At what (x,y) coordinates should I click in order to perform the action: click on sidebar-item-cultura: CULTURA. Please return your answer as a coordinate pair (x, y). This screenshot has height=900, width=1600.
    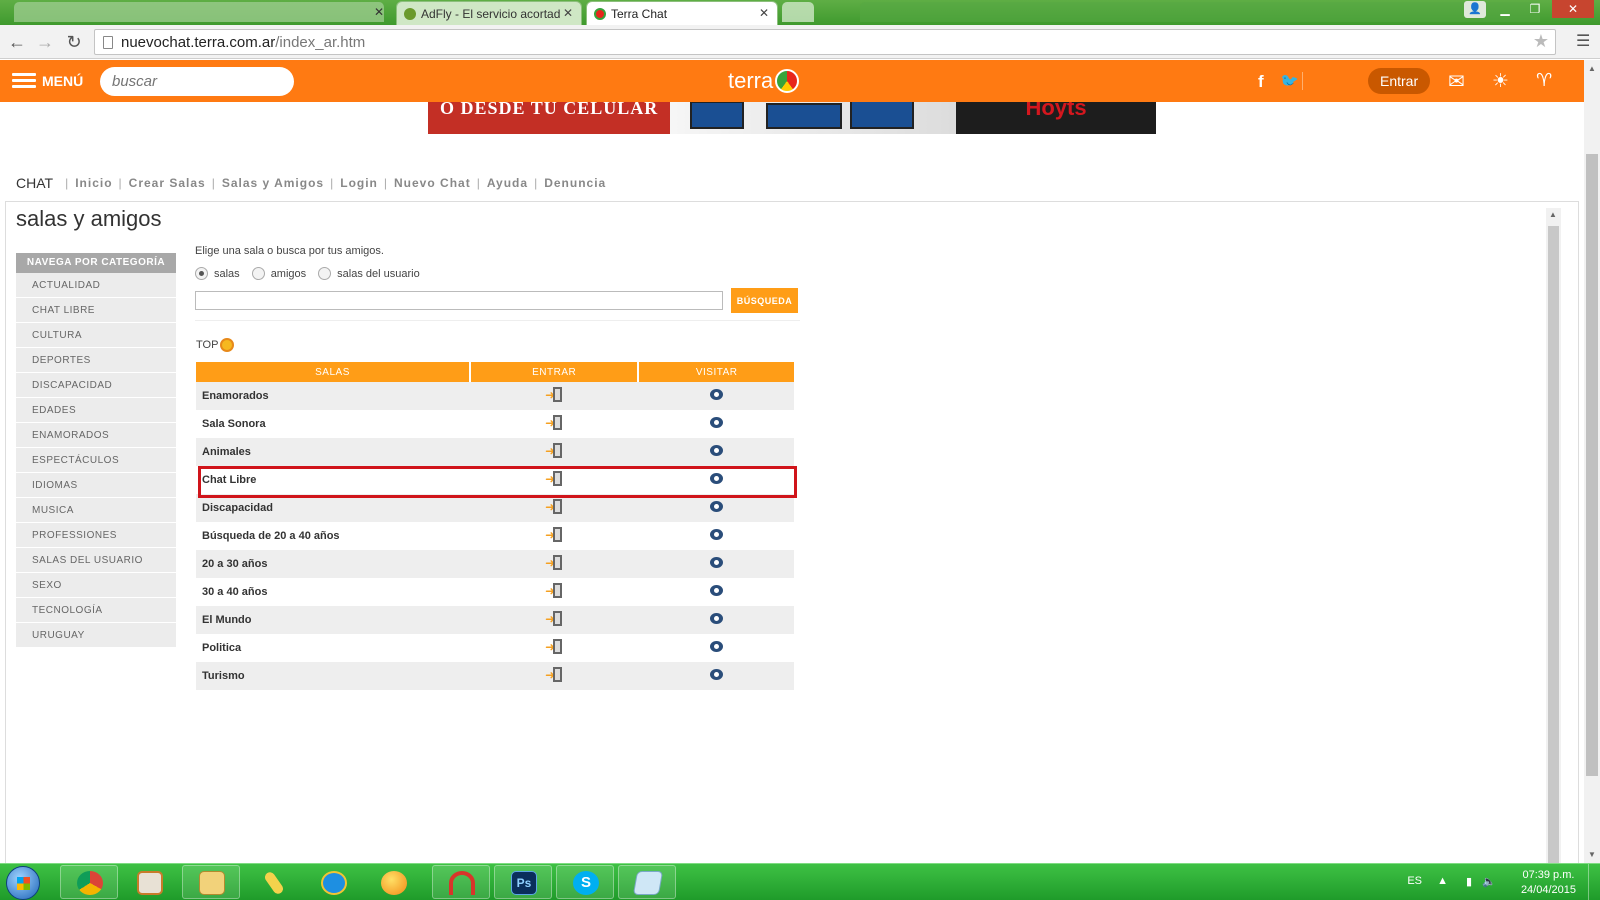
    Looking at the image, I should click on (96, 335).